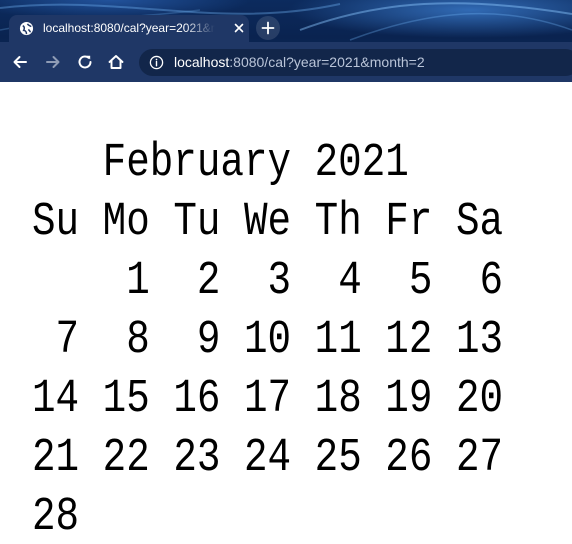 The width and height of the screenshot is (572, 544). I want to click on close-icon, so click(239, 28).